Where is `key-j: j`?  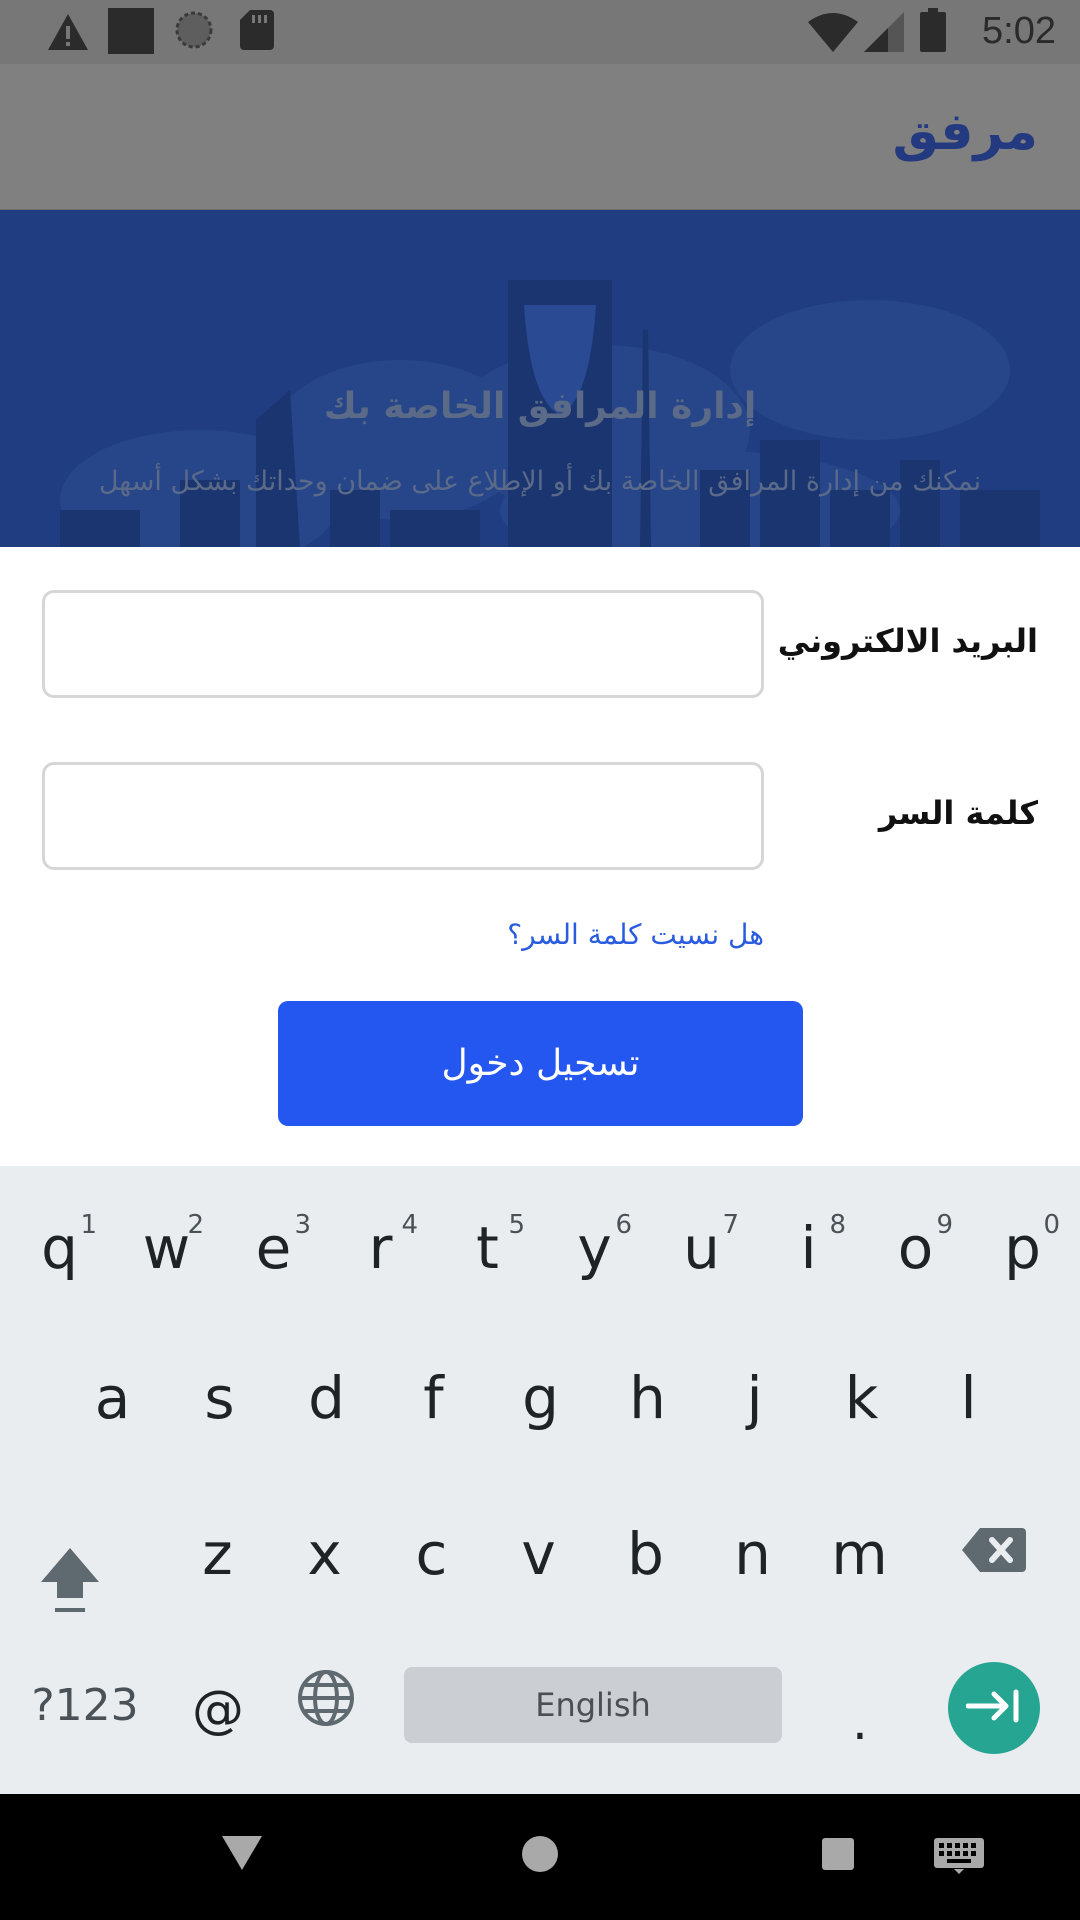 key-j: j is located at coordinates (754, 1398).